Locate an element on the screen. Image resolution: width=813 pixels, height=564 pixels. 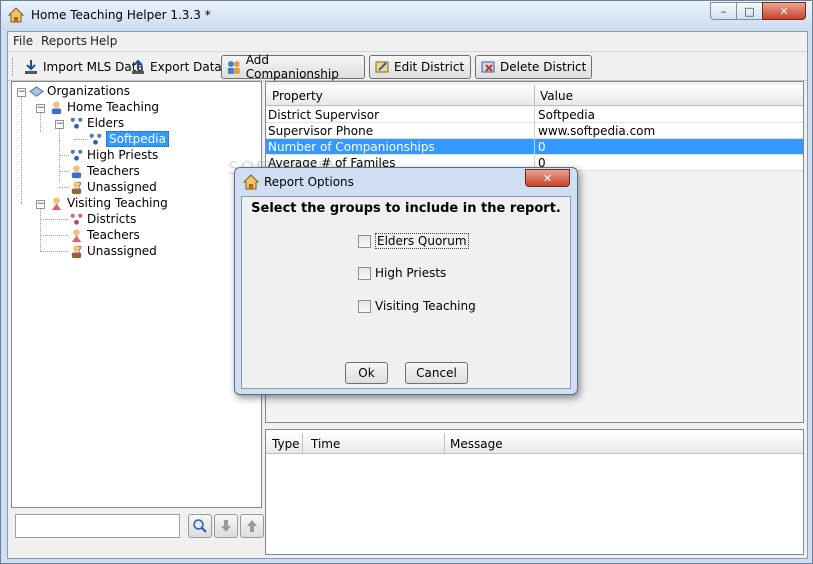
close-button: ✕ is located at coordinates (784, 11).